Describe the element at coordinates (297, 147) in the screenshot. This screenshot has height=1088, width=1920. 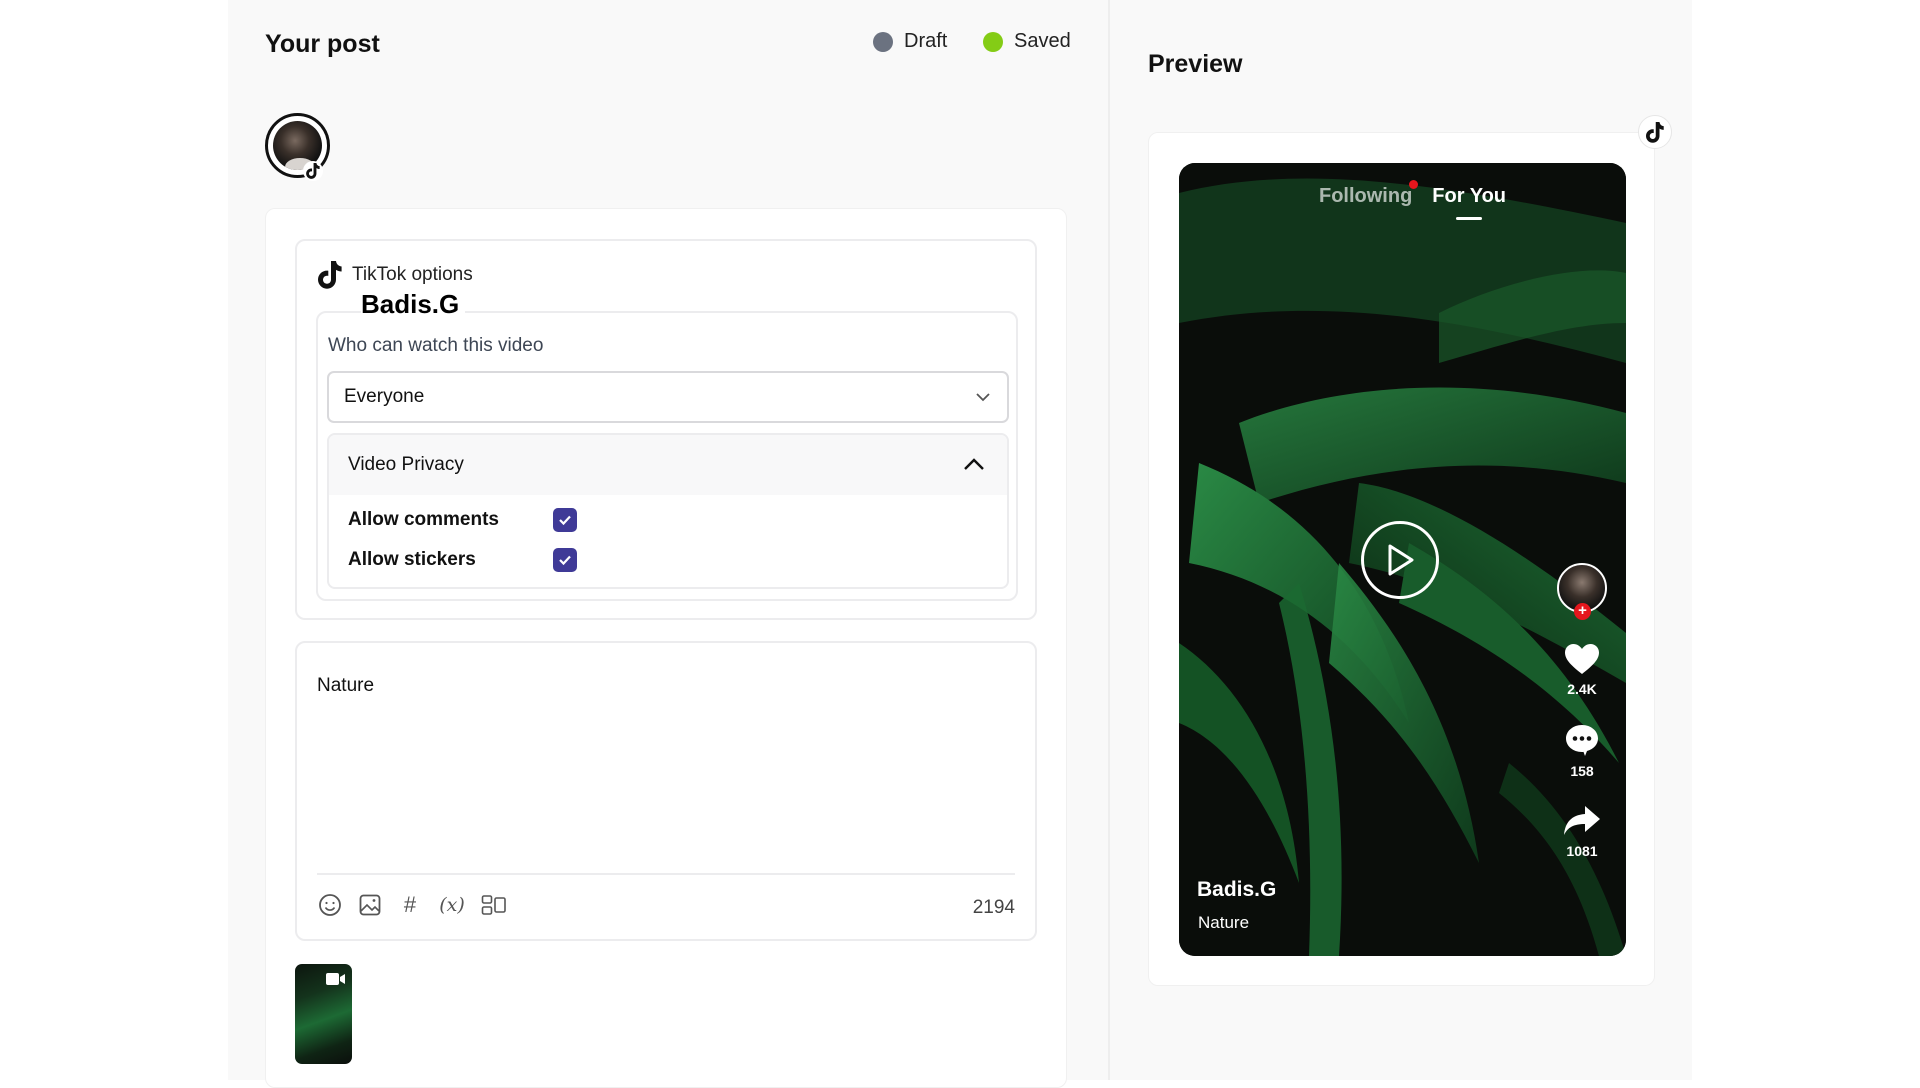
I see `selected-account-avatar` at that location.